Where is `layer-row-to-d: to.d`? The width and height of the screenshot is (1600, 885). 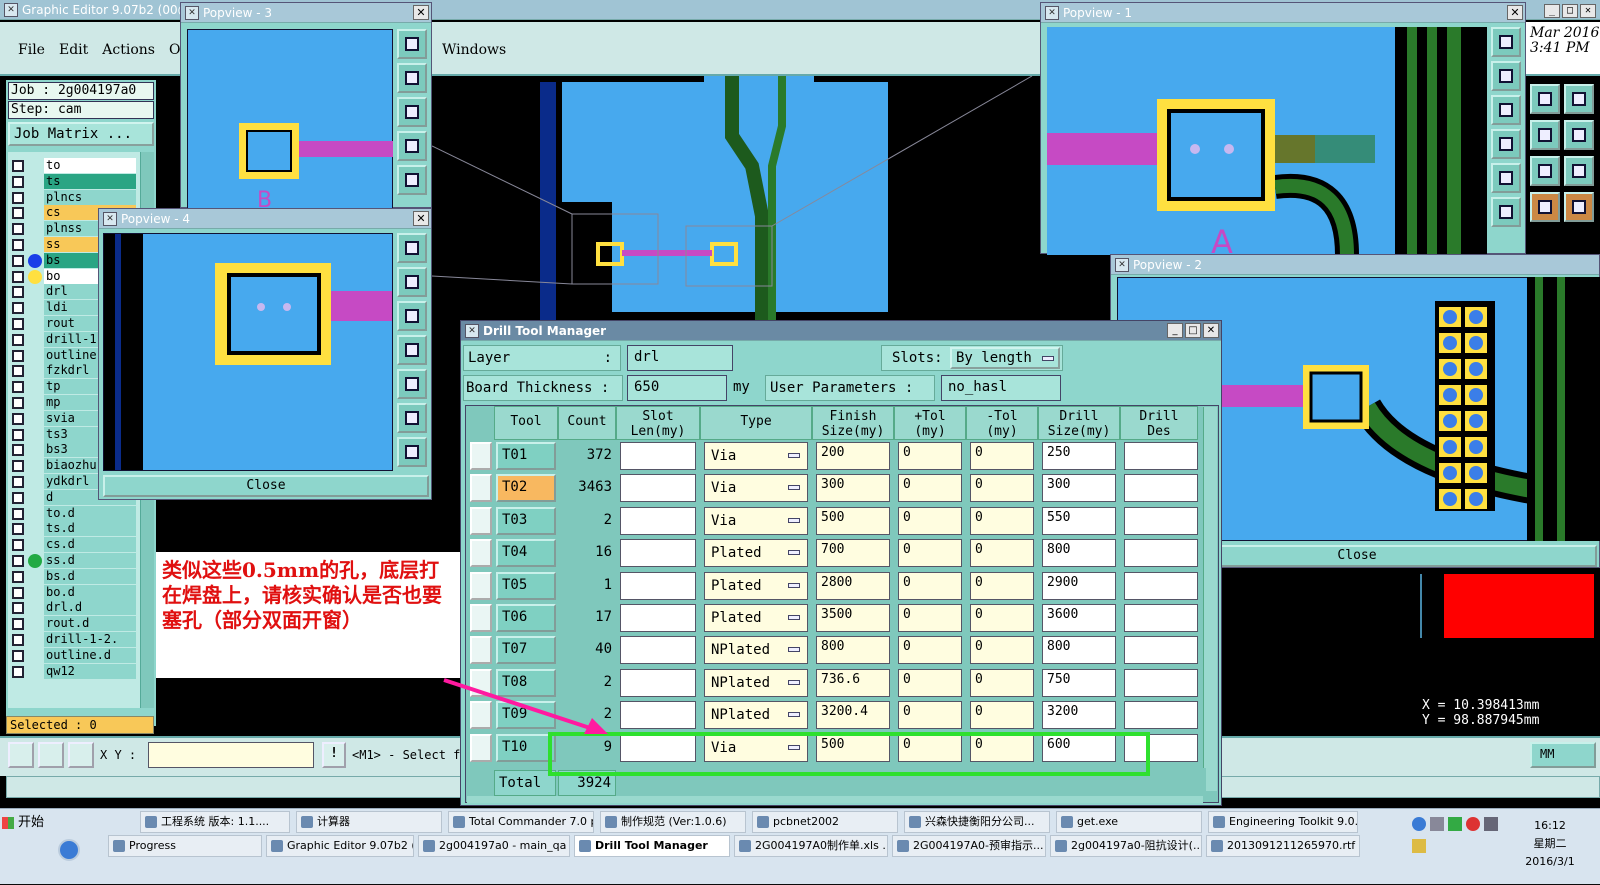
layer-row-to-d: to.d is located at coordinates (82, 513).